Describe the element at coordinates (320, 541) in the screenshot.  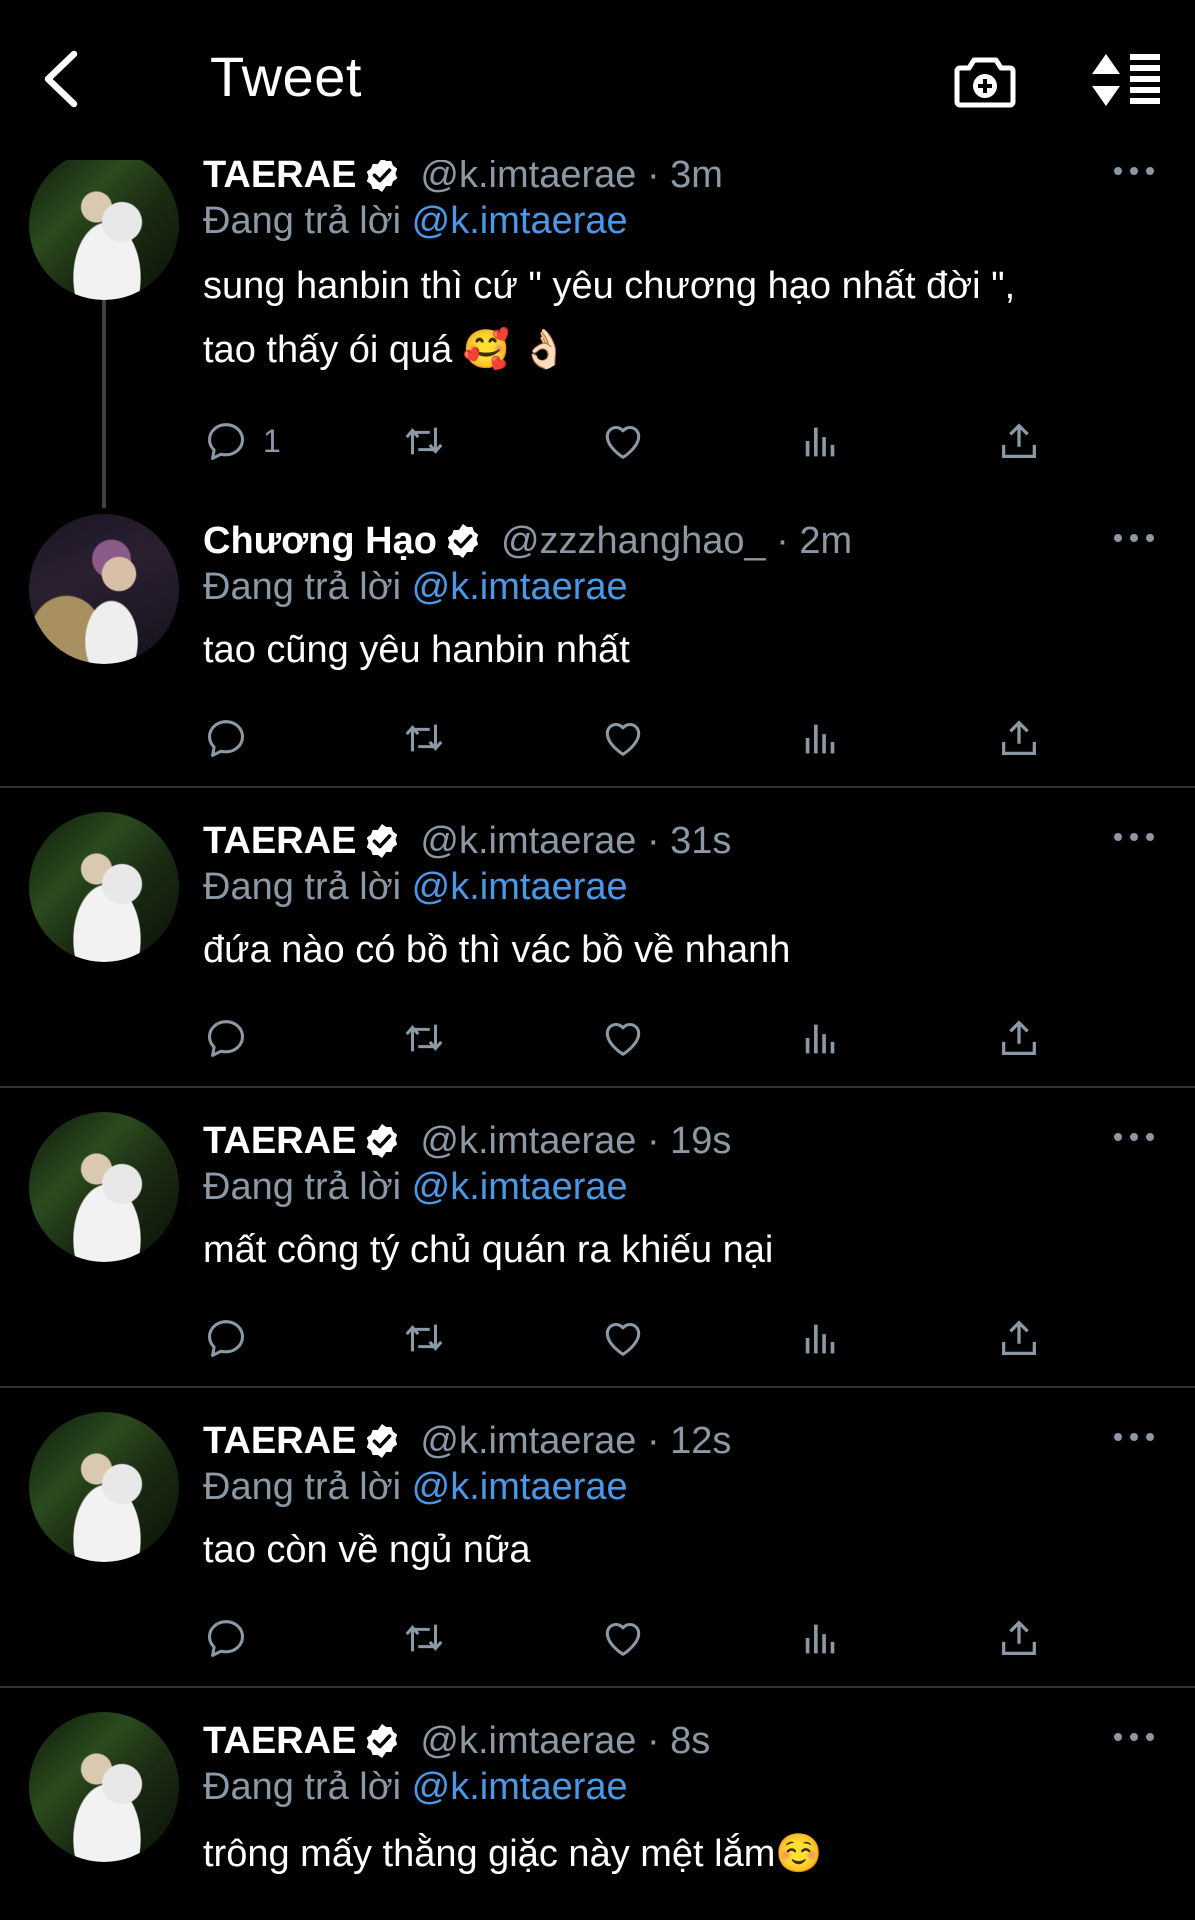
I see `display-name: Chương Hạo` at that location.